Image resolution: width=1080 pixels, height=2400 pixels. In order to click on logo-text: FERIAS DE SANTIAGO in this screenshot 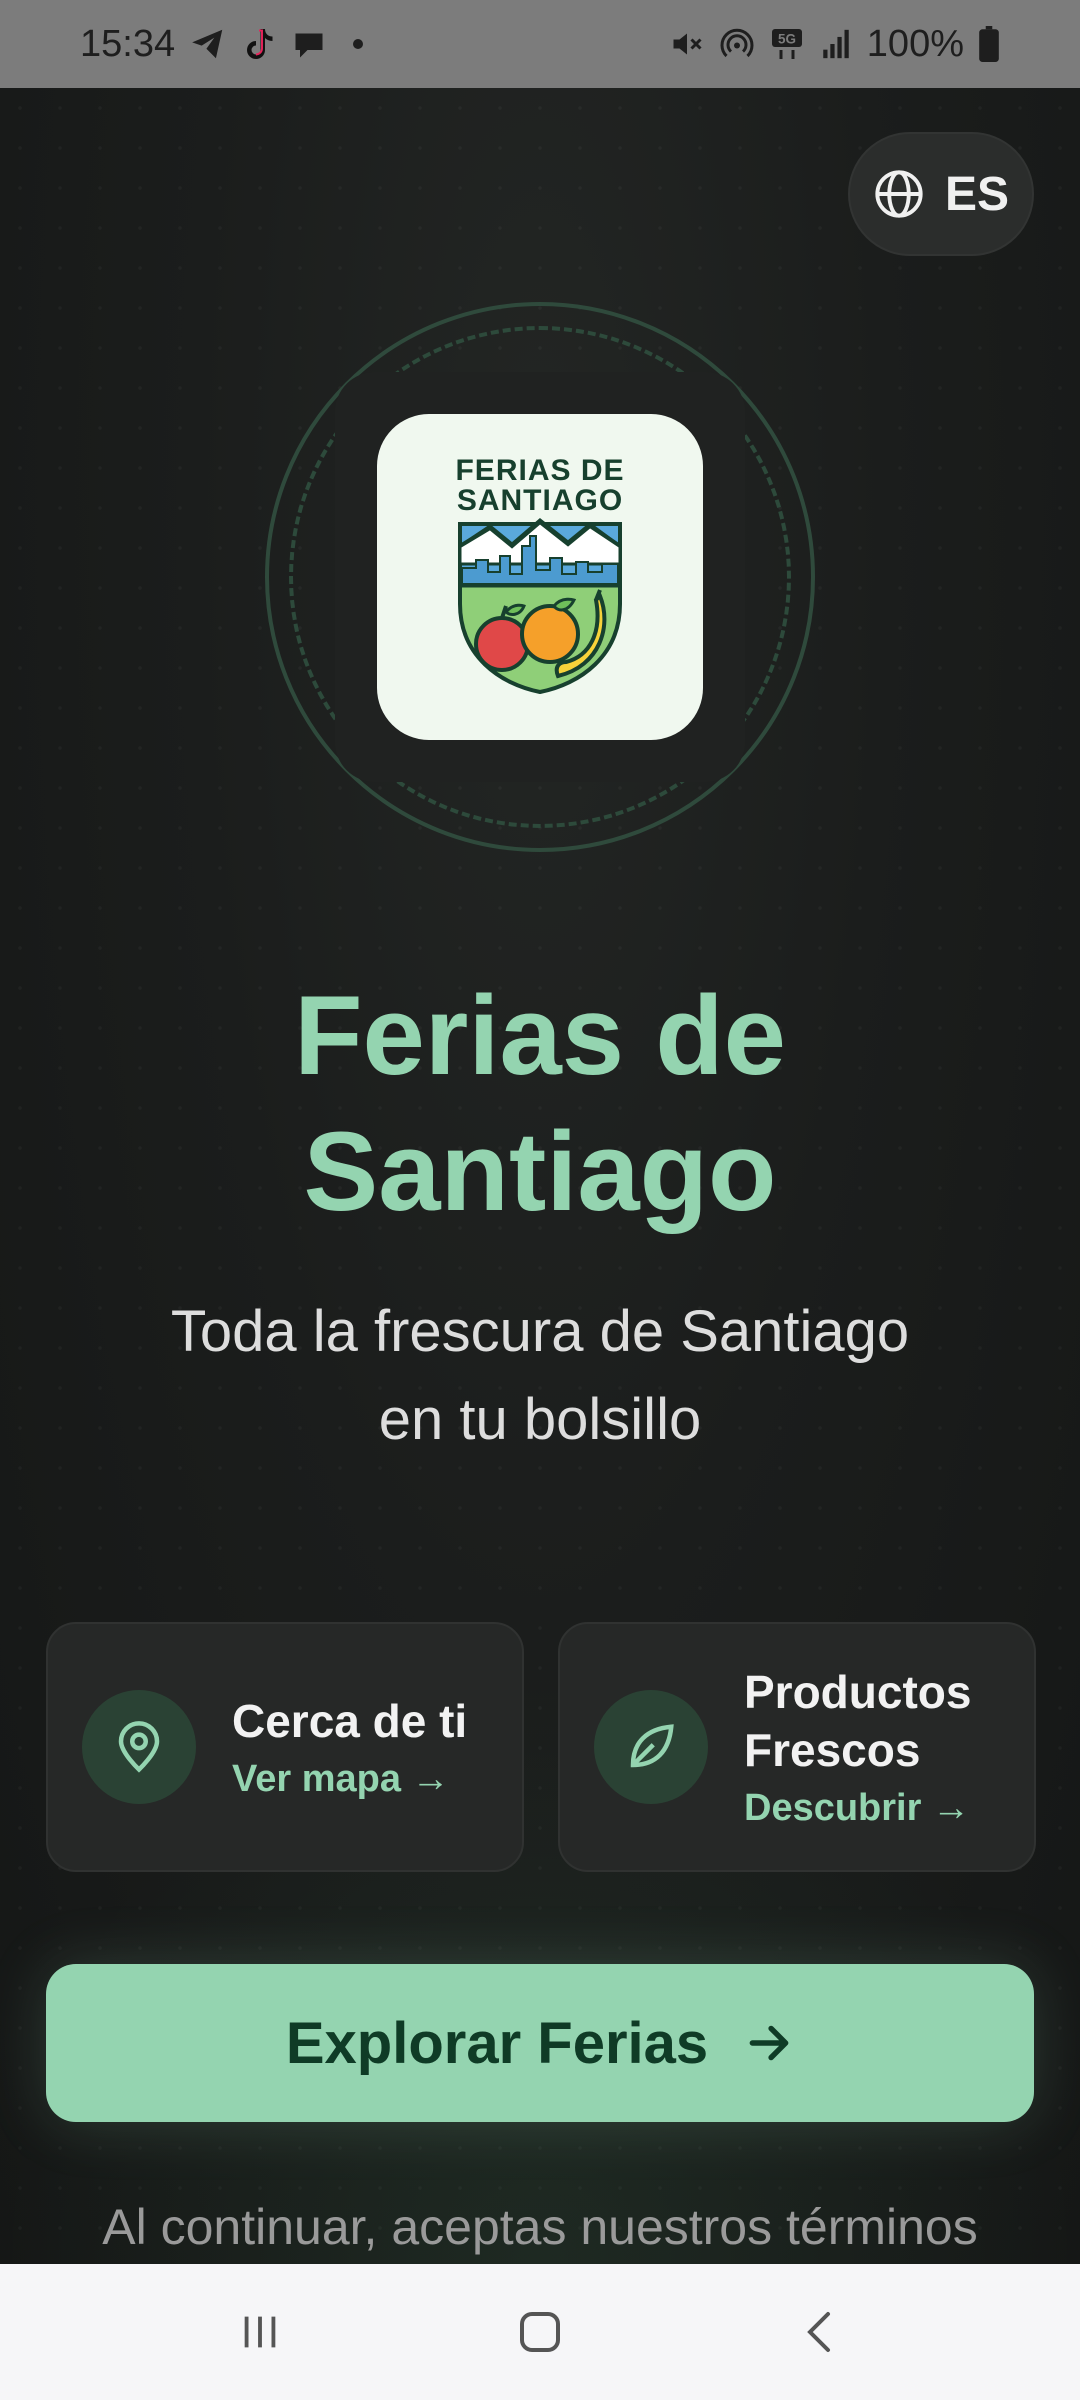, I will do `click(539, 486)`.